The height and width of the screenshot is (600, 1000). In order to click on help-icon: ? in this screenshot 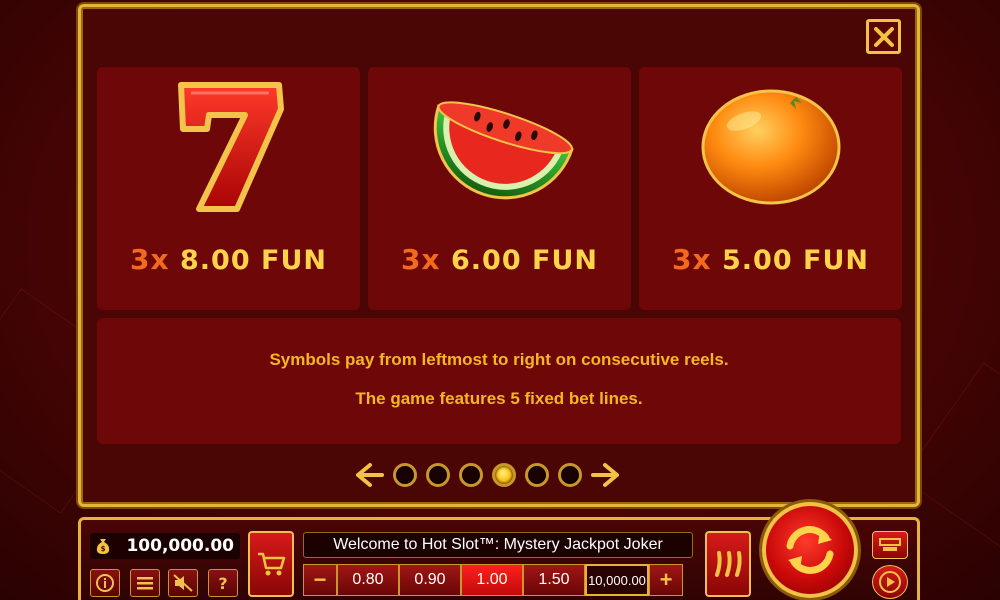, I will do `click(223, 583)`.